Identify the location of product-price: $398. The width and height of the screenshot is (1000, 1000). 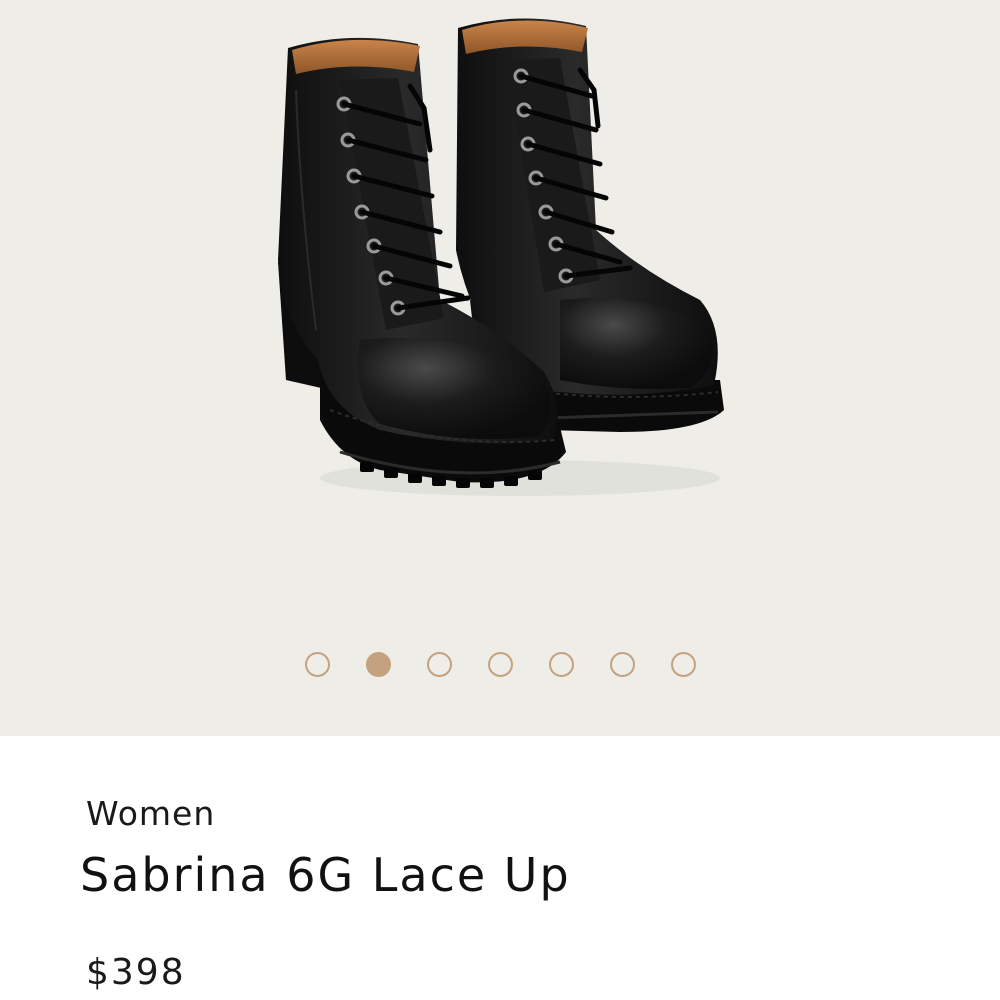
(136, 972).